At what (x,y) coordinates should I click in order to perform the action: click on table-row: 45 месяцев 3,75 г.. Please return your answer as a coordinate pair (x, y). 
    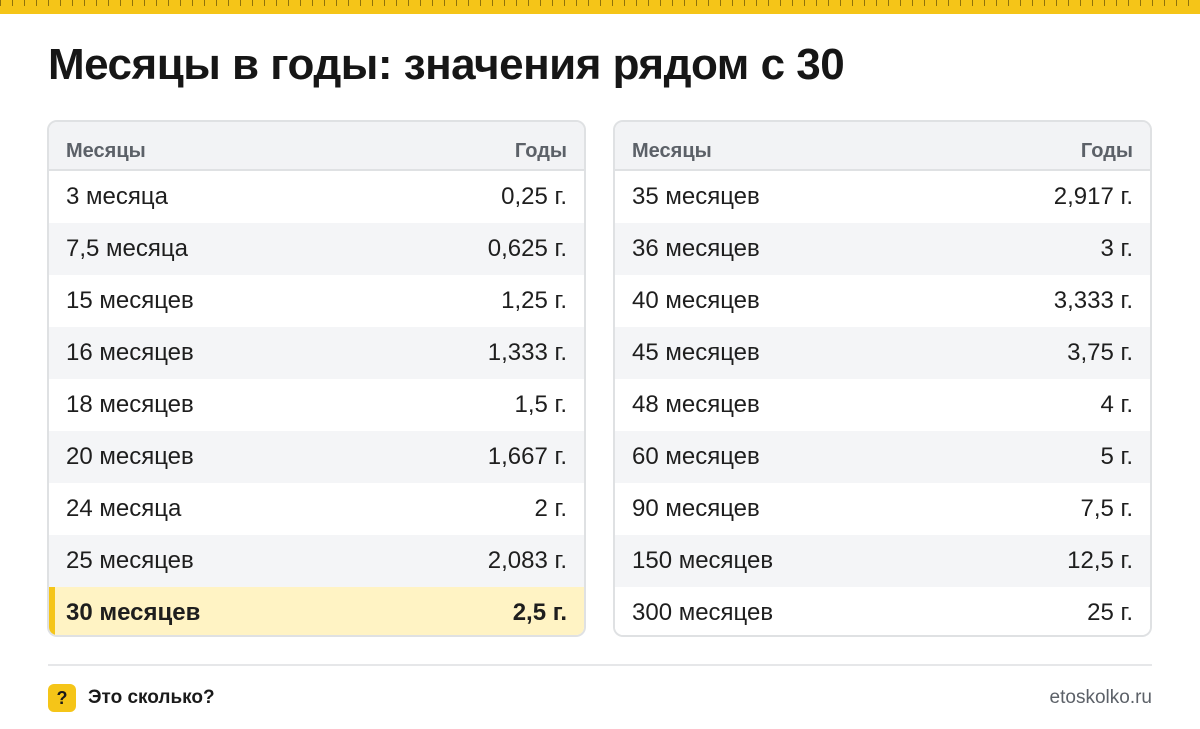
    Looking at the image, I should click on (882, 353).